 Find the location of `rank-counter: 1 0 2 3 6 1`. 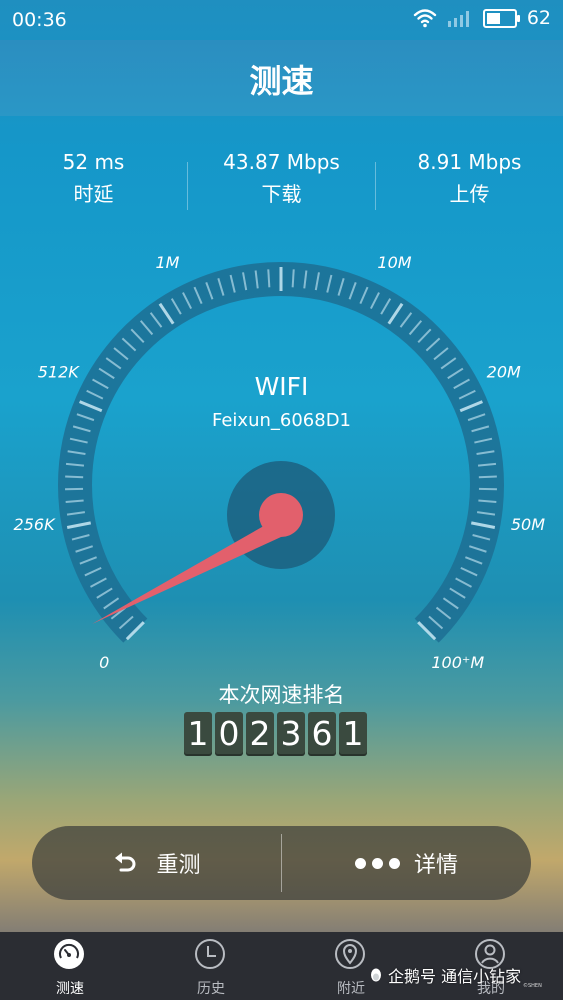

rank-counter: 1 0 2 3 6 1 is located at coordinates (275, 734).